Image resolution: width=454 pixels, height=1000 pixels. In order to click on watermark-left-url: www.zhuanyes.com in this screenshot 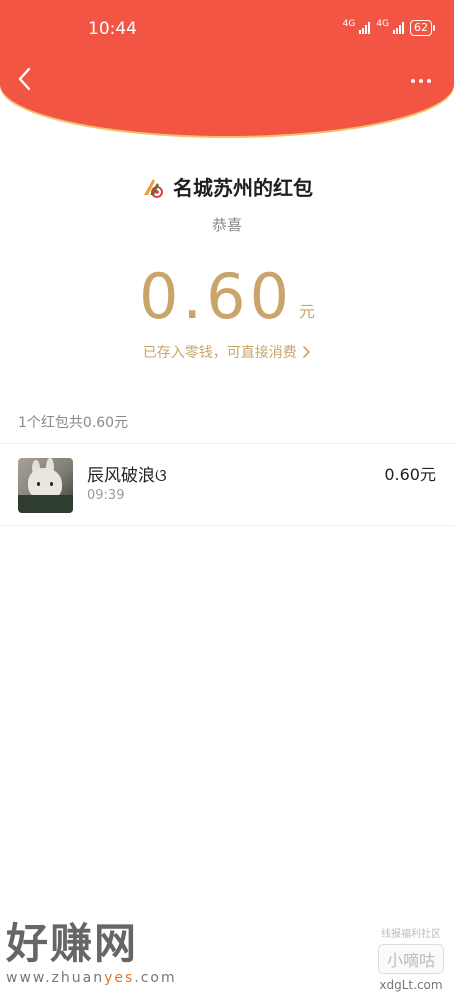, I will do `click(91, 978)`.